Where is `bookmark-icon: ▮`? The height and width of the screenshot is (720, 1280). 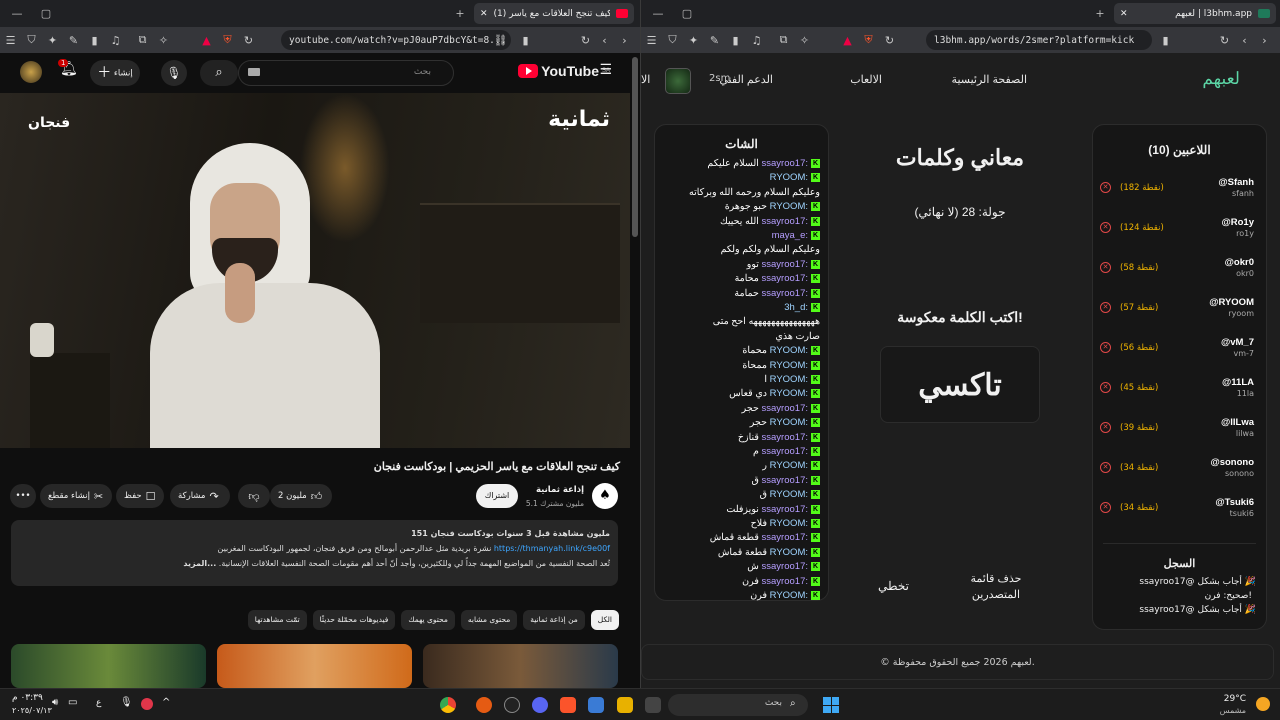
bookmark-icon: ▮ is located at coordinates (525, 40).